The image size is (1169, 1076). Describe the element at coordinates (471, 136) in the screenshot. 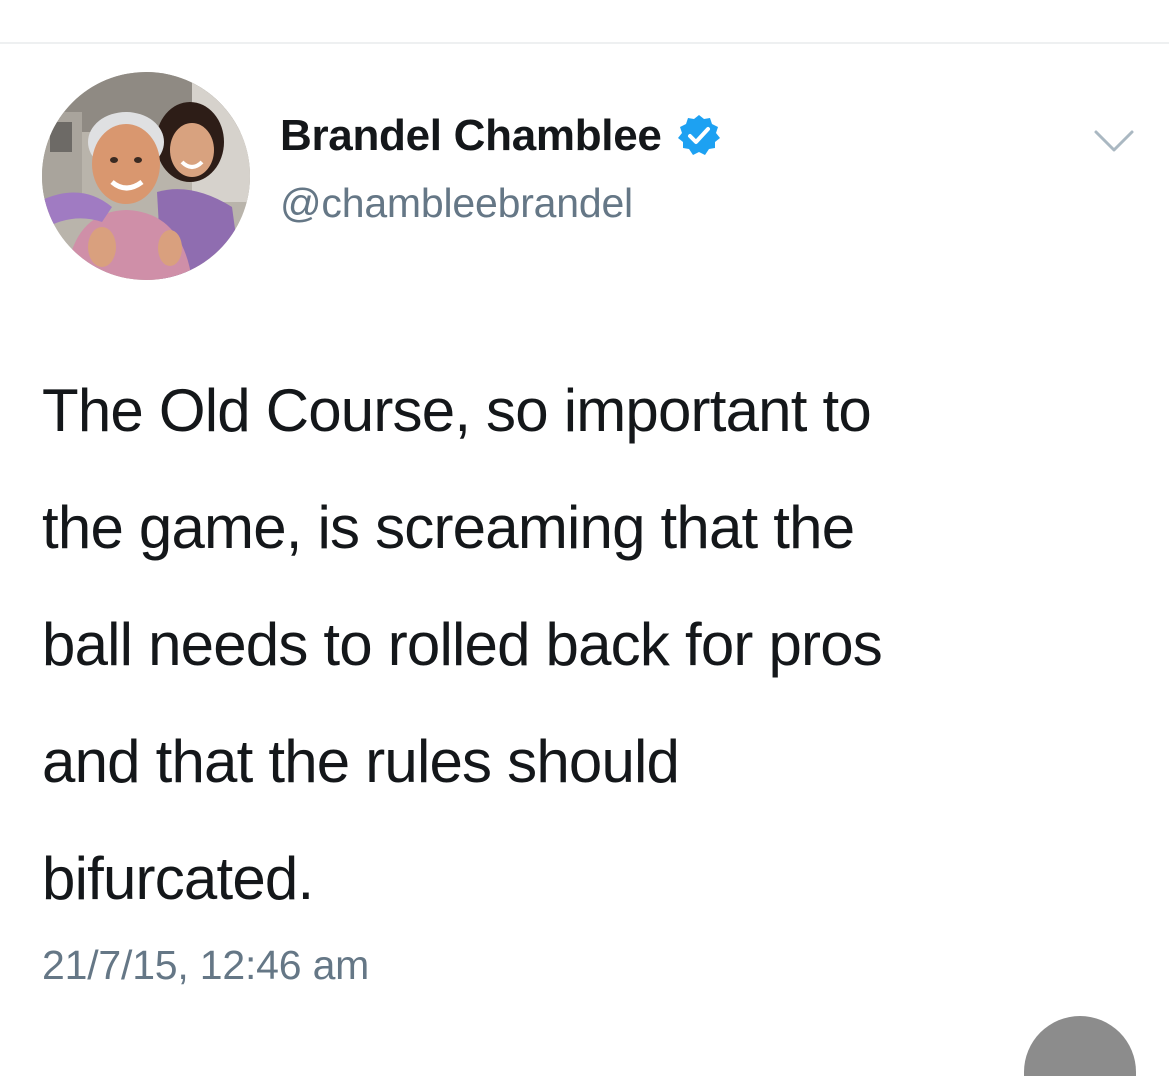

I see `display-name: Brandel Chamblee` at that location.